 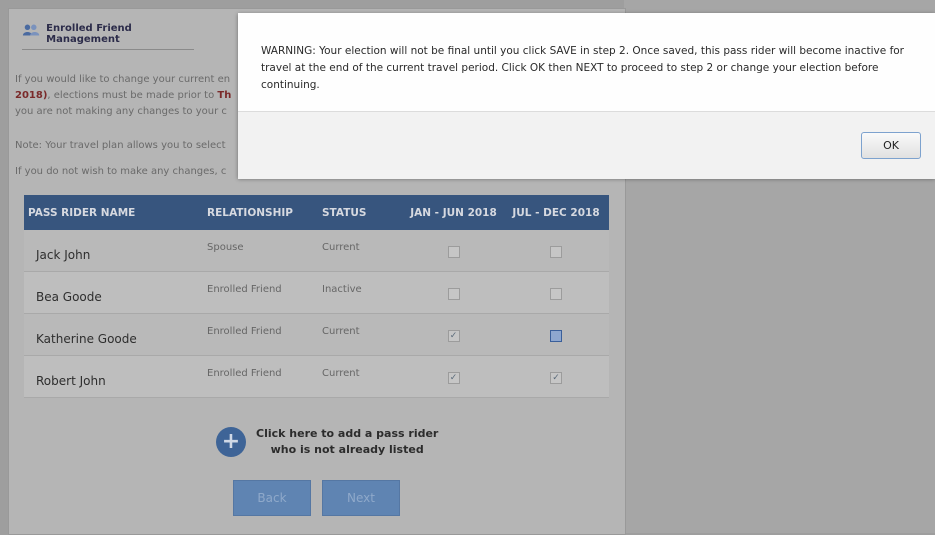 What do you see at coordinates (272, 498) in the screenshot?
I see `back-button: Back` at bounding box center [272, 498].